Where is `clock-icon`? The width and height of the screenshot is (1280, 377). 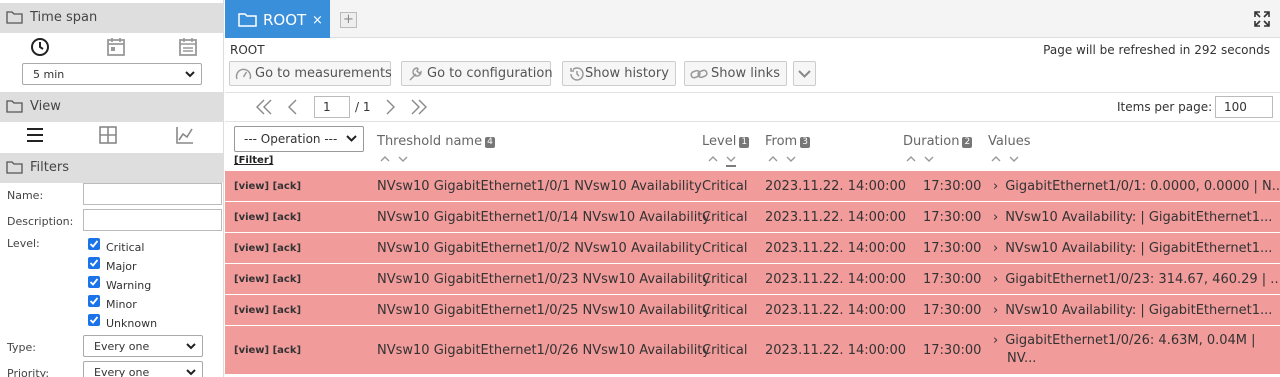
clock-icon is located at coordinates (40, 47).